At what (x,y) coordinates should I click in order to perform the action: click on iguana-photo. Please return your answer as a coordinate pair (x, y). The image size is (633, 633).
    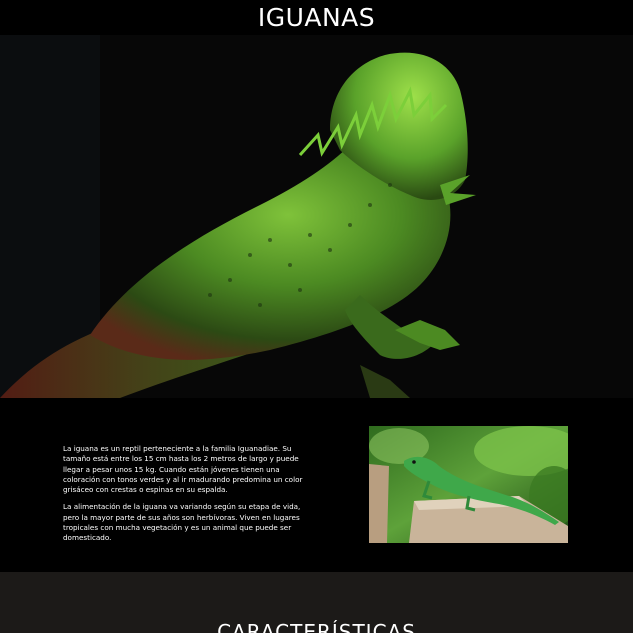
    Looking at the image, I should click on (468, 484).